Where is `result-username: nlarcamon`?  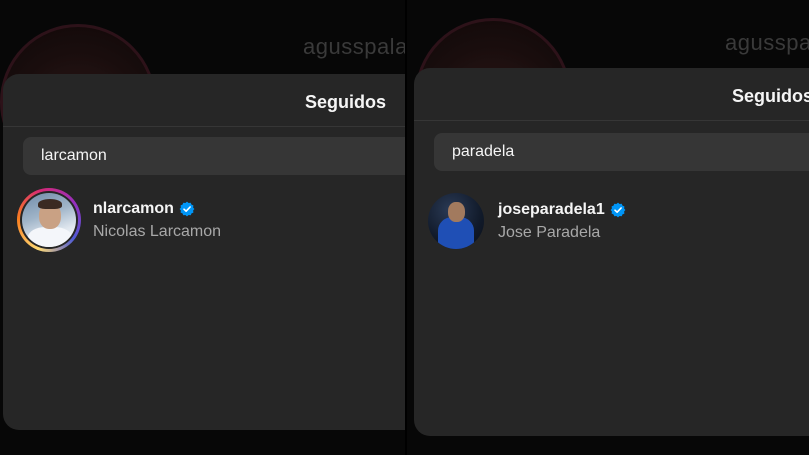 result-username: nlarcamon is located at coordinates (133, 209).